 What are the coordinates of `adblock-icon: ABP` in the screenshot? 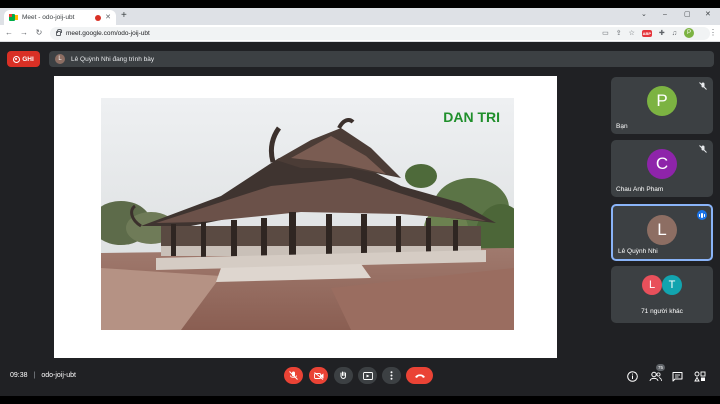 It's located at (646, 33).